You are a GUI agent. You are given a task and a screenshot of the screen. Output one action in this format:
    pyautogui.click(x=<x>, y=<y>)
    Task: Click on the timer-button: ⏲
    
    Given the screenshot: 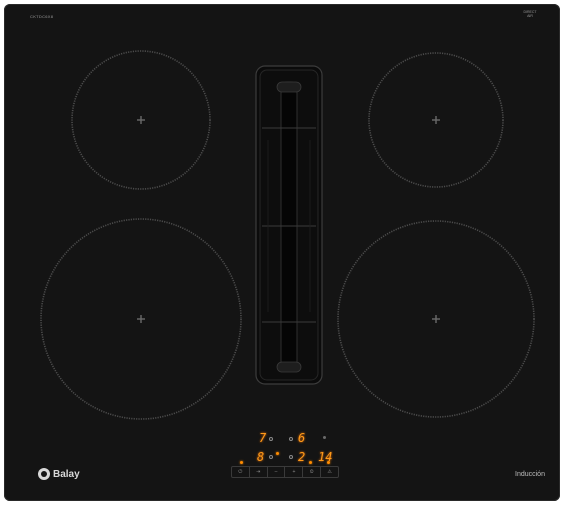 What is the action you would take?
    pyautogui.click(x=312, y=472)
    